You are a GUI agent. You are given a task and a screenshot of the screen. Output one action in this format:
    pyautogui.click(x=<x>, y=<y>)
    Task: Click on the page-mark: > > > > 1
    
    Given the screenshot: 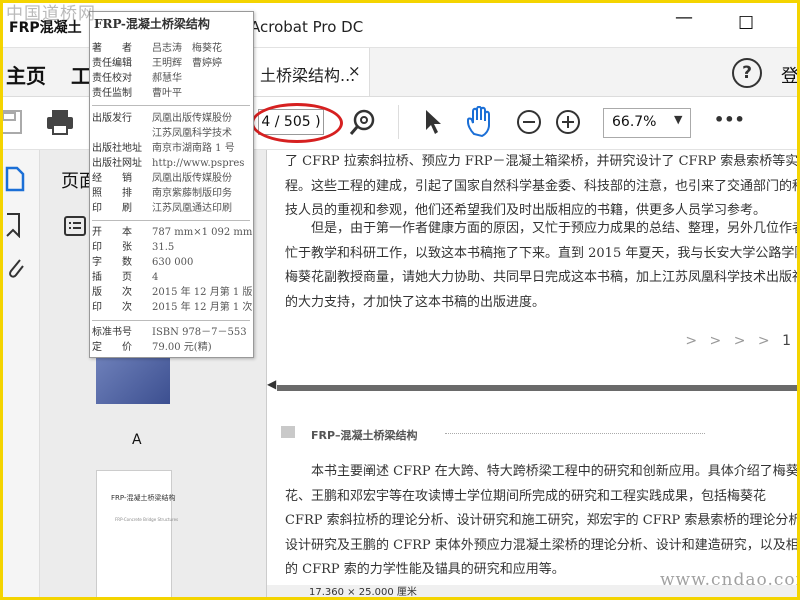 What is the action you would take?
    pyautogui.click(x=740, y=341)
    